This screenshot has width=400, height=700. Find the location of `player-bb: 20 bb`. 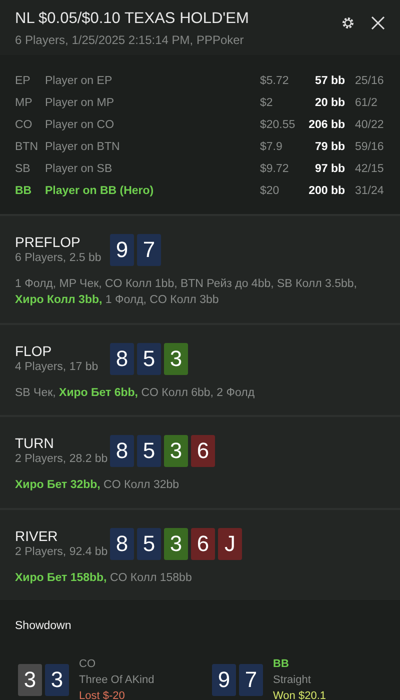

player-bb: 20 bb is located at coordinates (329, 103).